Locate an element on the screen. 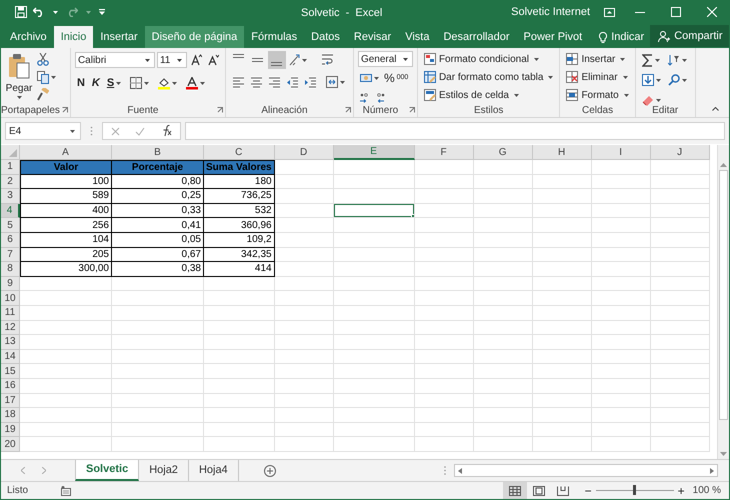  macro-recording-icon is located at coordinates (66, 491).